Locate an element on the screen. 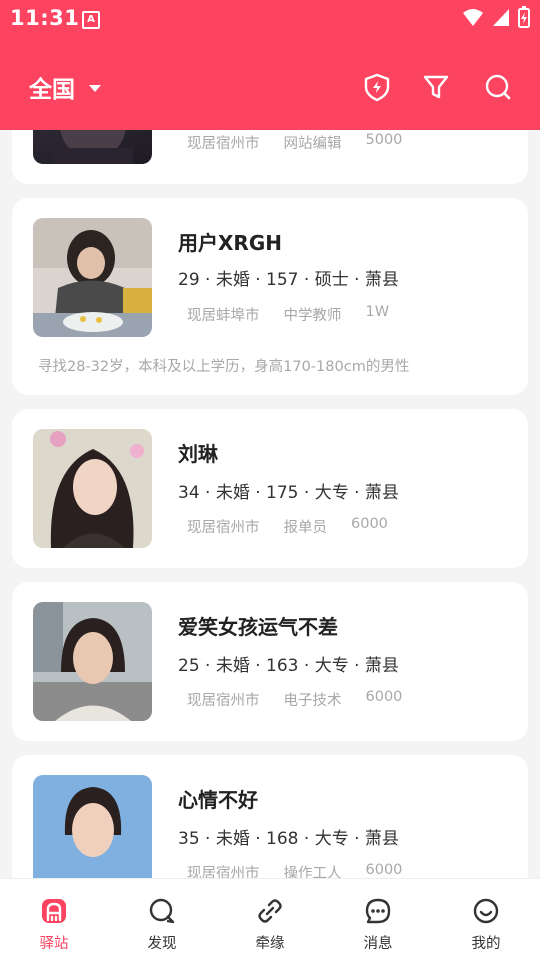 The height and width of the screenshot is (961, 540). filter-icon is located at coordinates (436, 87).